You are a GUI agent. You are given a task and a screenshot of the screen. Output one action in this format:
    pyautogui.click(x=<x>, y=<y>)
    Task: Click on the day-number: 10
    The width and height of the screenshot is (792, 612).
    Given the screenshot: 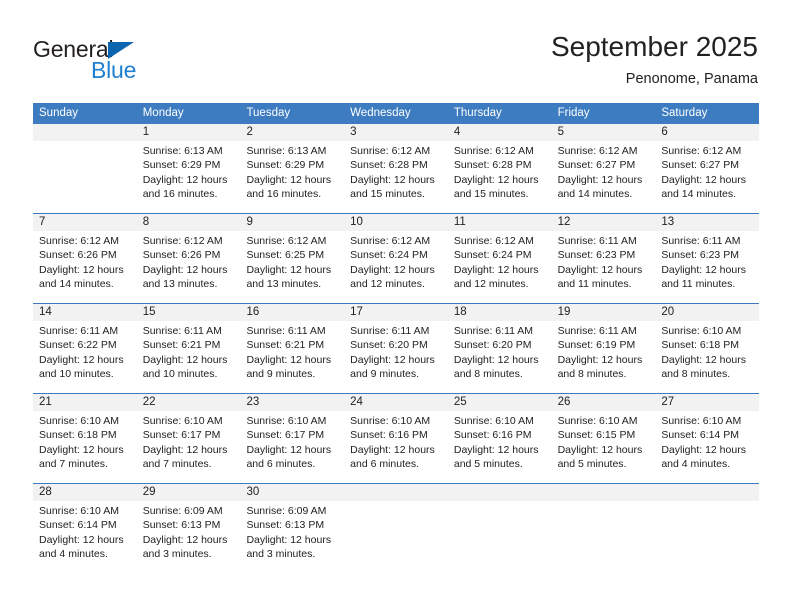 What is the action you would take?
    pyautogui.click(x=396, y=222)
    